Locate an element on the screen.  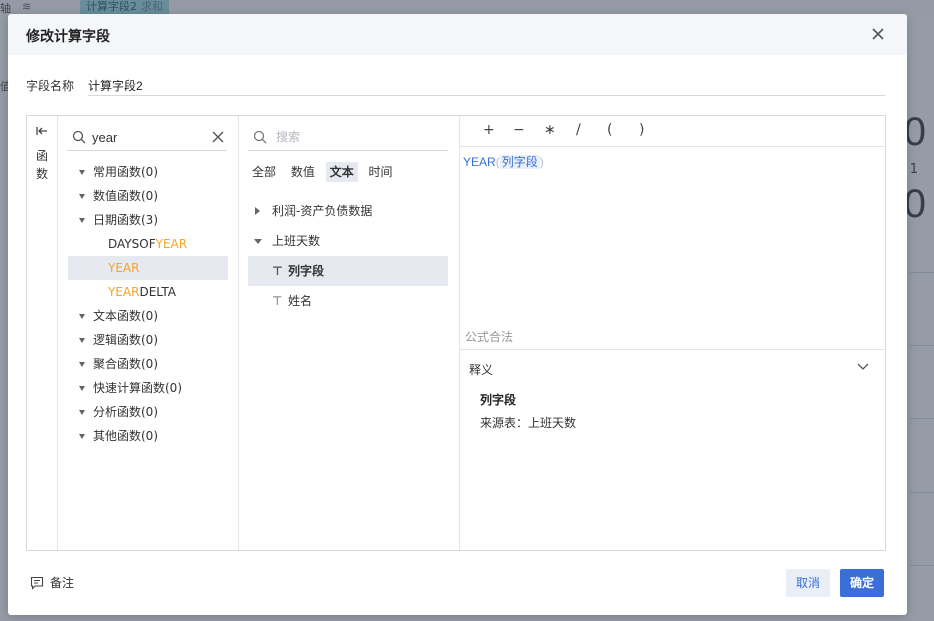
function-category: 其他函数(0) is located at coordinates (148, 436).